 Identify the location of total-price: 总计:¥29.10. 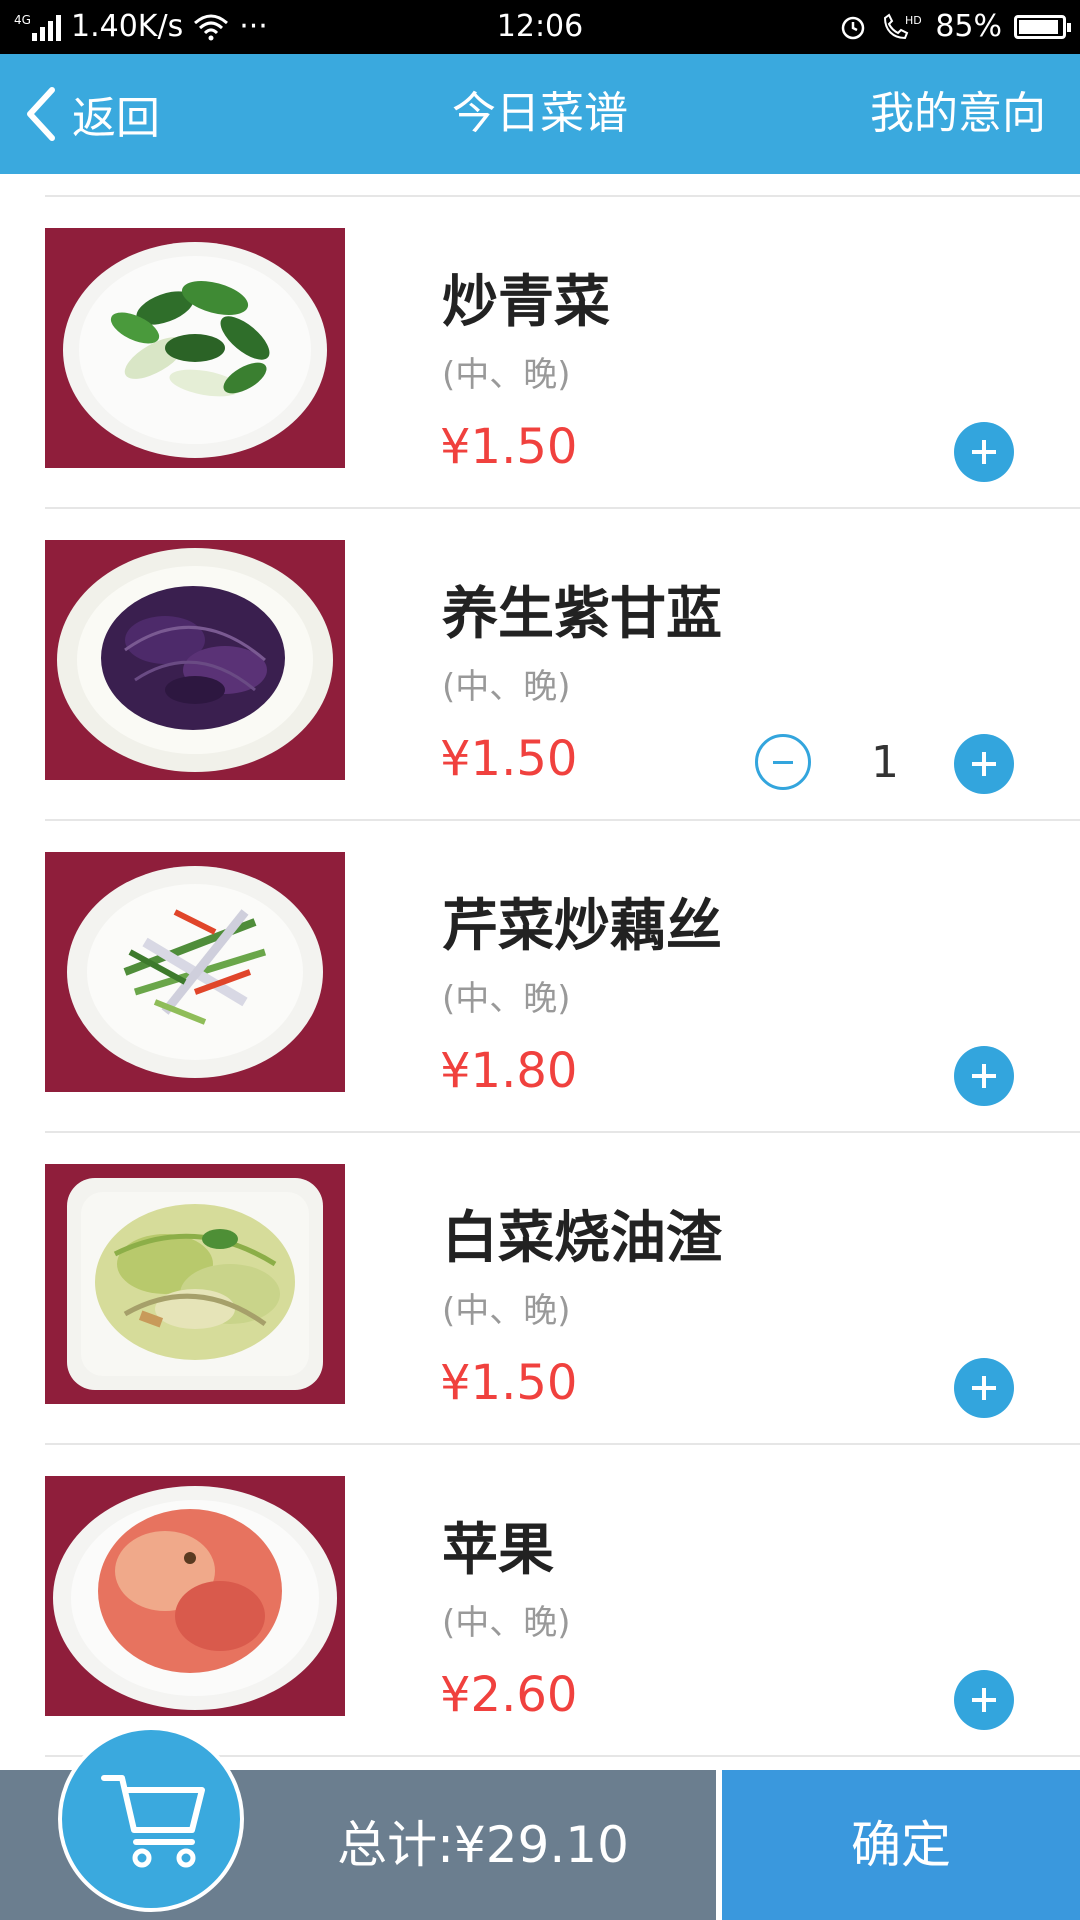
(483, 1845).